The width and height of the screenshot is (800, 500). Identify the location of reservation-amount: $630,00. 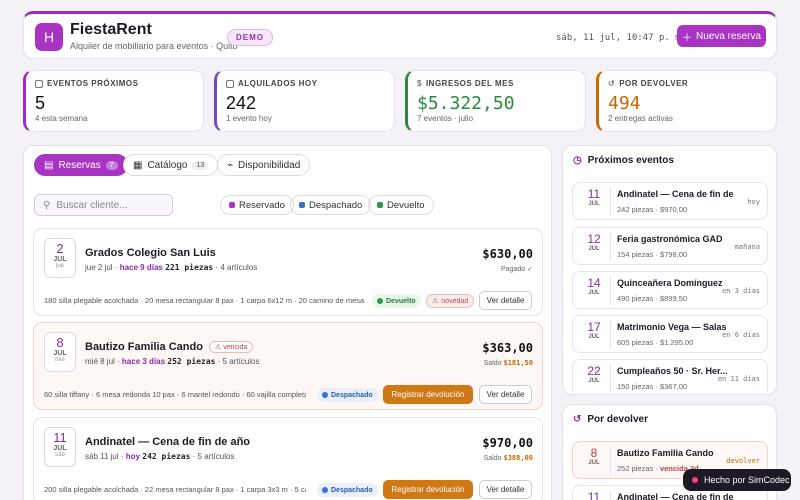
(507, 254).